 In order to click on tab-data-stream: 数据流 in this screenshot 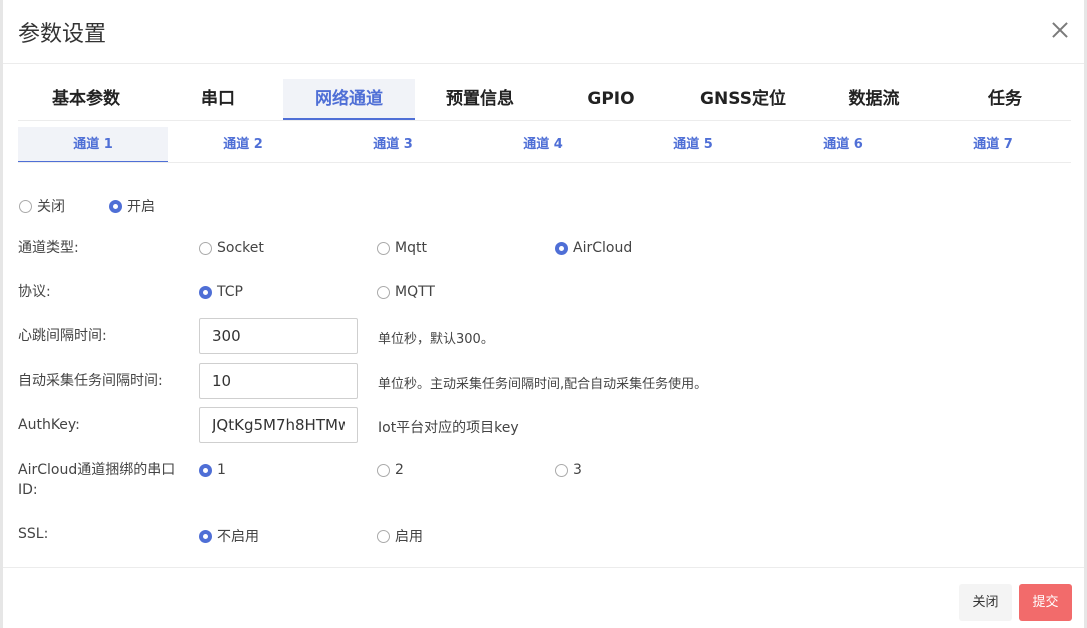, I will do `click(874, 99)`.